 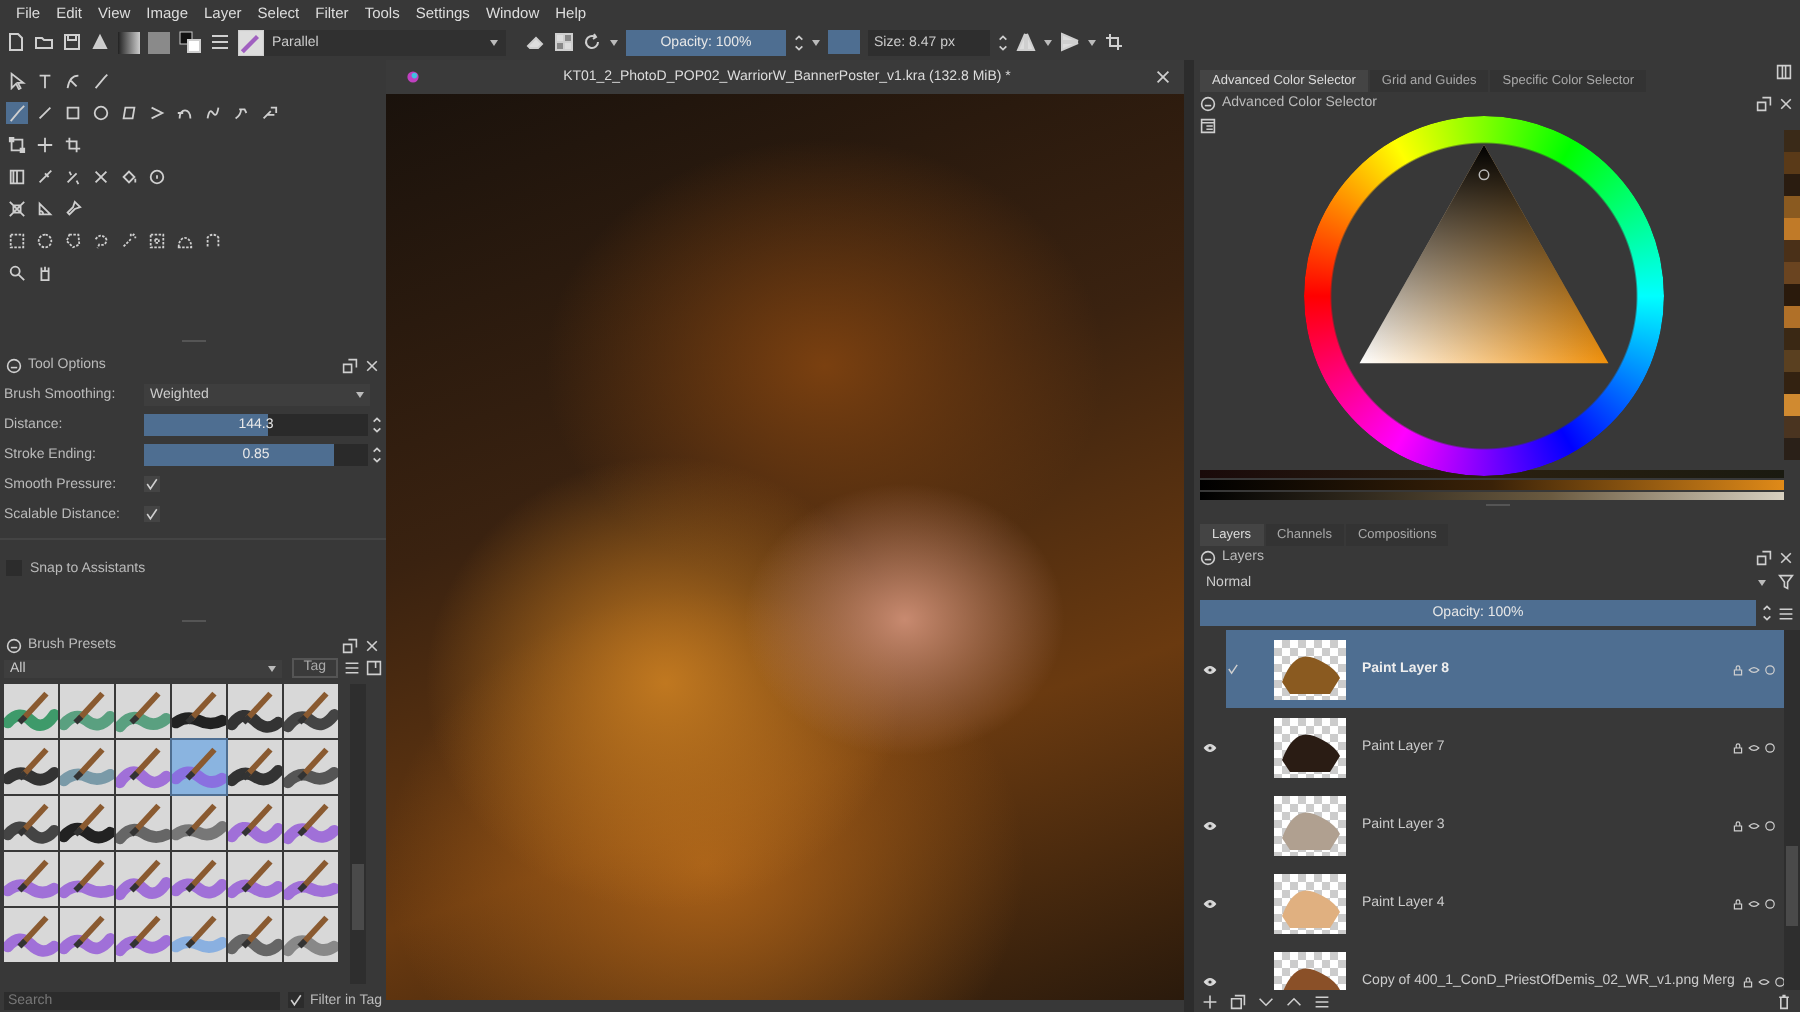 I want to click on new-document-icon, so click(x=16, y=42).